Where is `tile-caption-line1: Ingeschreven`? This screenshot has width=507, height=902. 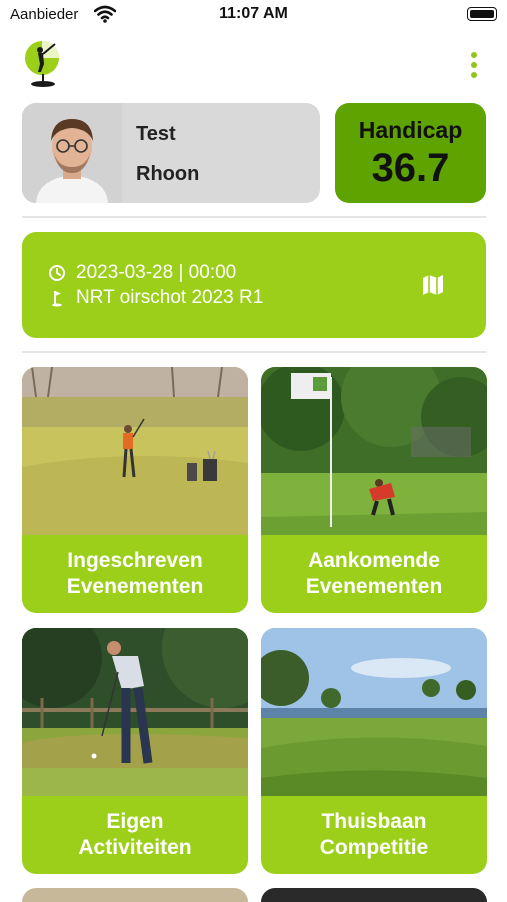
tile-caption-line1: Ingeschreven is located at coordinates (135, 560).